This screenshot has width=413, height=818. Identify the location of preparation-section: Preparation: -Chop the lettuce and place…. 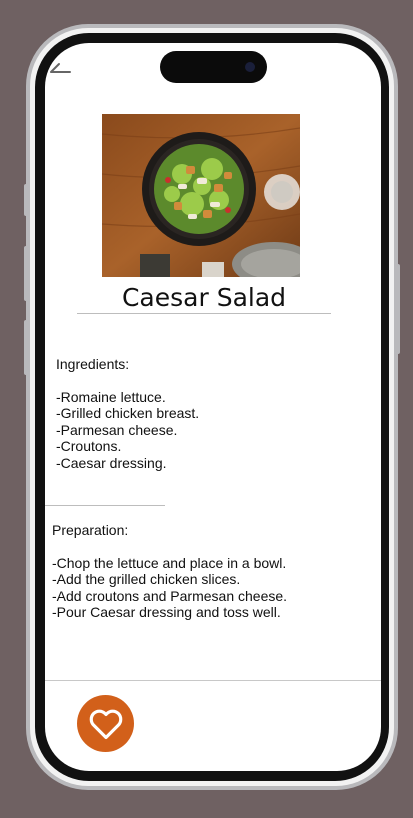
(169, 571).